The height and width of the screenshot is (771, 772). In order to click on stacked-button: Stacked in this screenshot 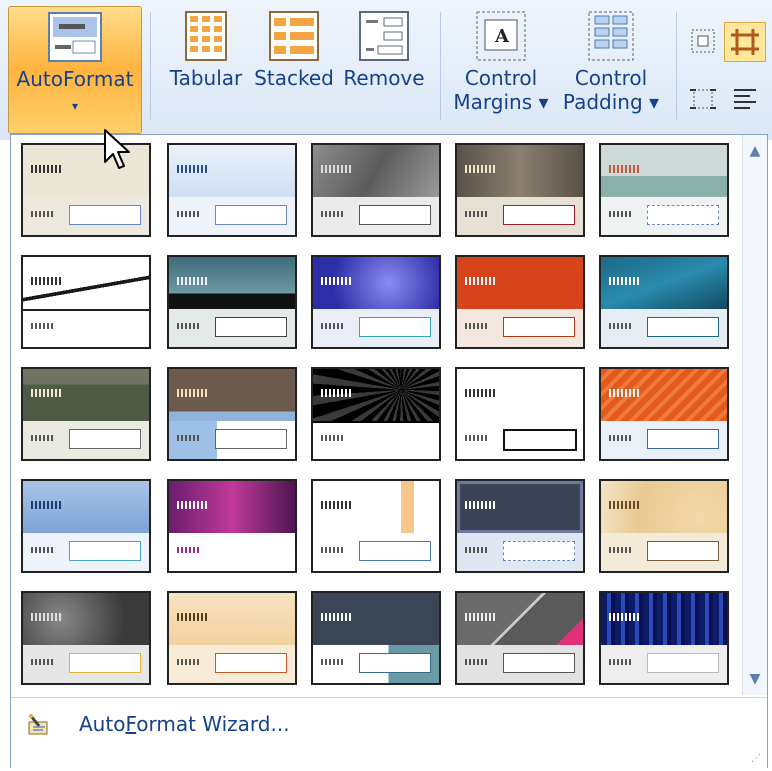, I will do `click(294, 66)`.